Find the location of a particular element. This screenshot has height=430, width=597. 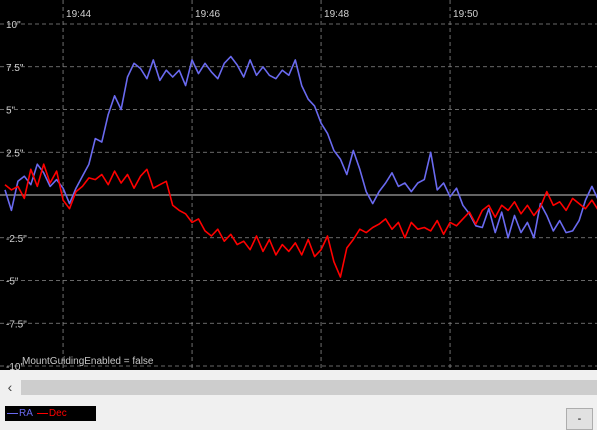

y-tick-label: -5" is located at coordinates (12, 282).